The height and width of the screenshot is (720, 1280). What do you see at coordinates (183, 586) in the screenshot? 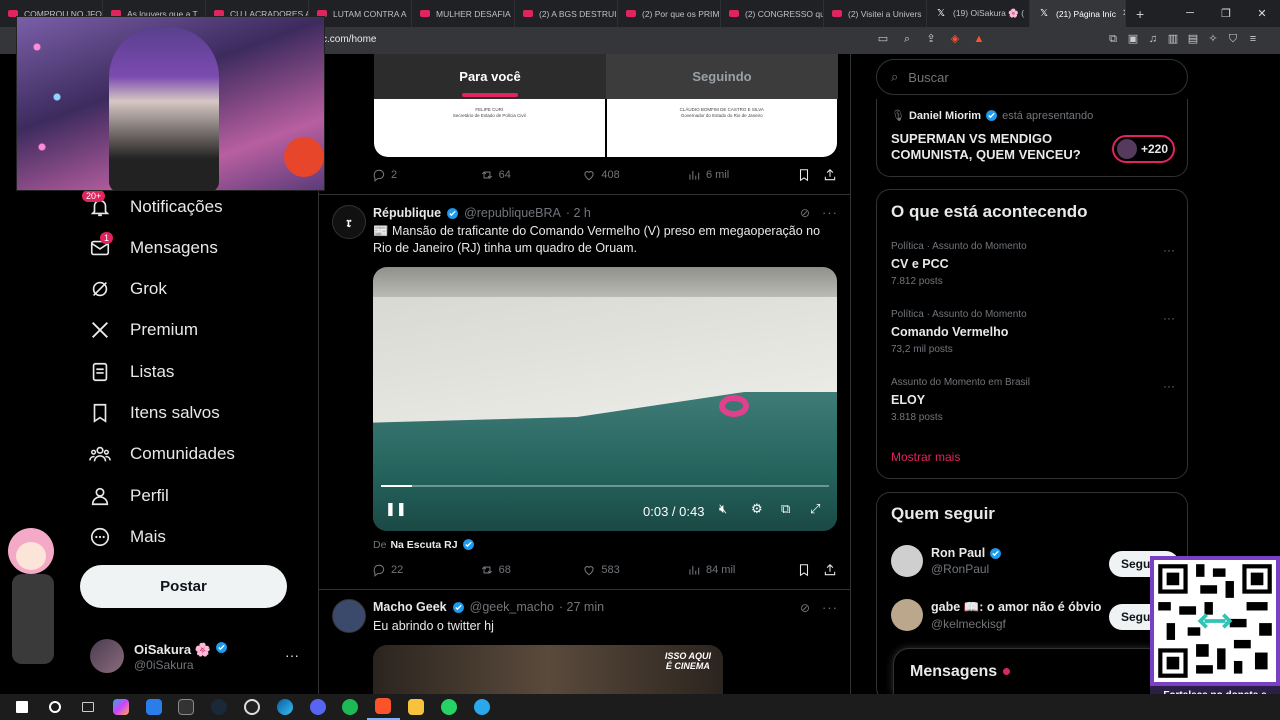
I see `post-button: Postar` at bounding box center [183, 586].